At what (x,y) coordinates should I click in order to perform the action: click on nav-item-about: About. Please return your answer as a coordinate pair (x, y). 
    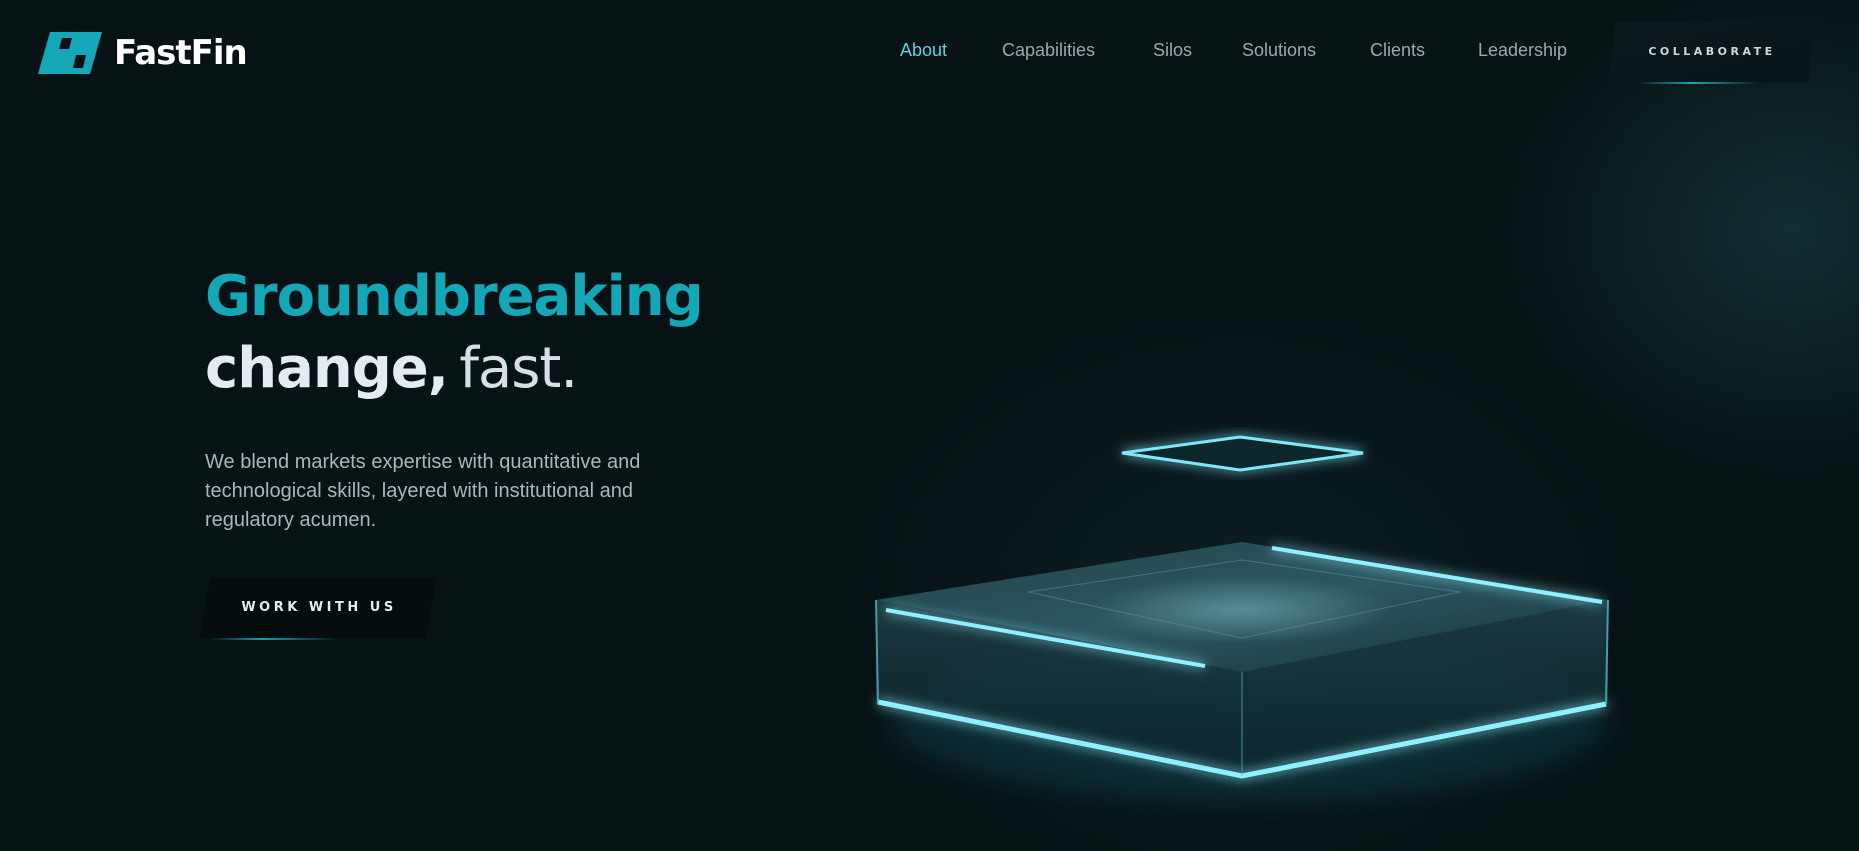
    Looking at the image, I should click on (923, 50).